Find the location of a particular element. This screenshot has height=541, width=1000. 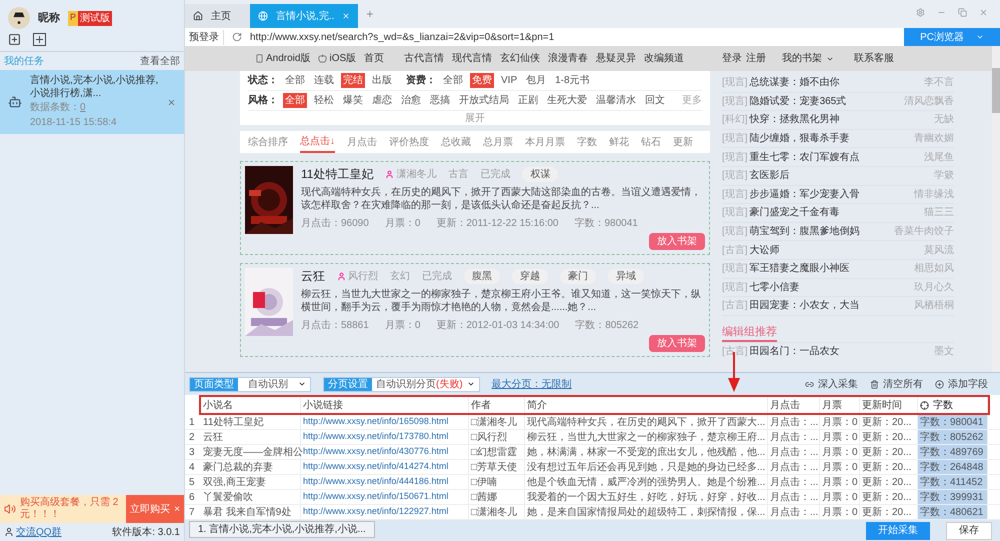

nav-link: 首页 is located at coordinates (374, 58).